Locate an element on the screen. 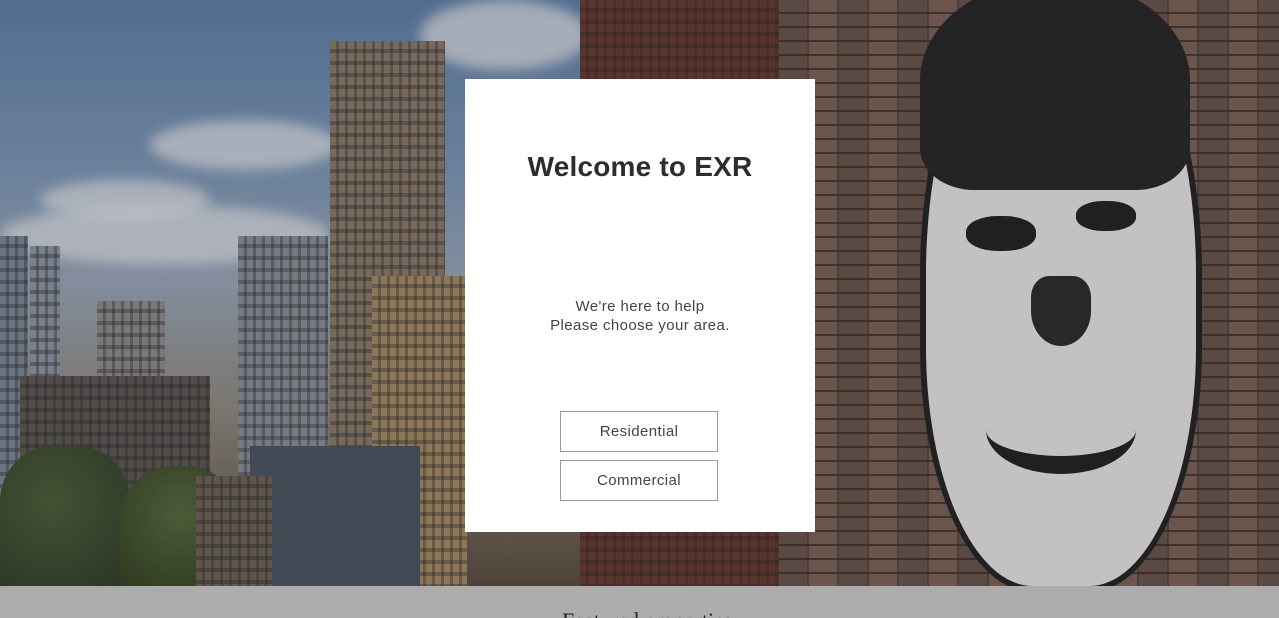 The height and width of the screenshot is (618, 1279). modal-message-line1: We're here to help is located at coordinates (640, 306).